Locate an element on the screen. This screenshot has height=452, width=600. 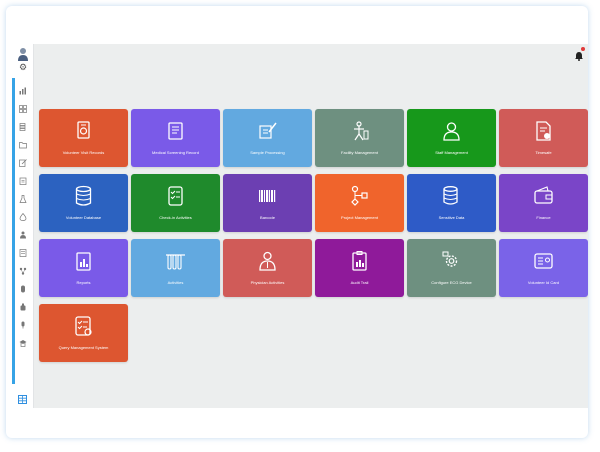
project-flow-icon is located at coordinates (359, 196).